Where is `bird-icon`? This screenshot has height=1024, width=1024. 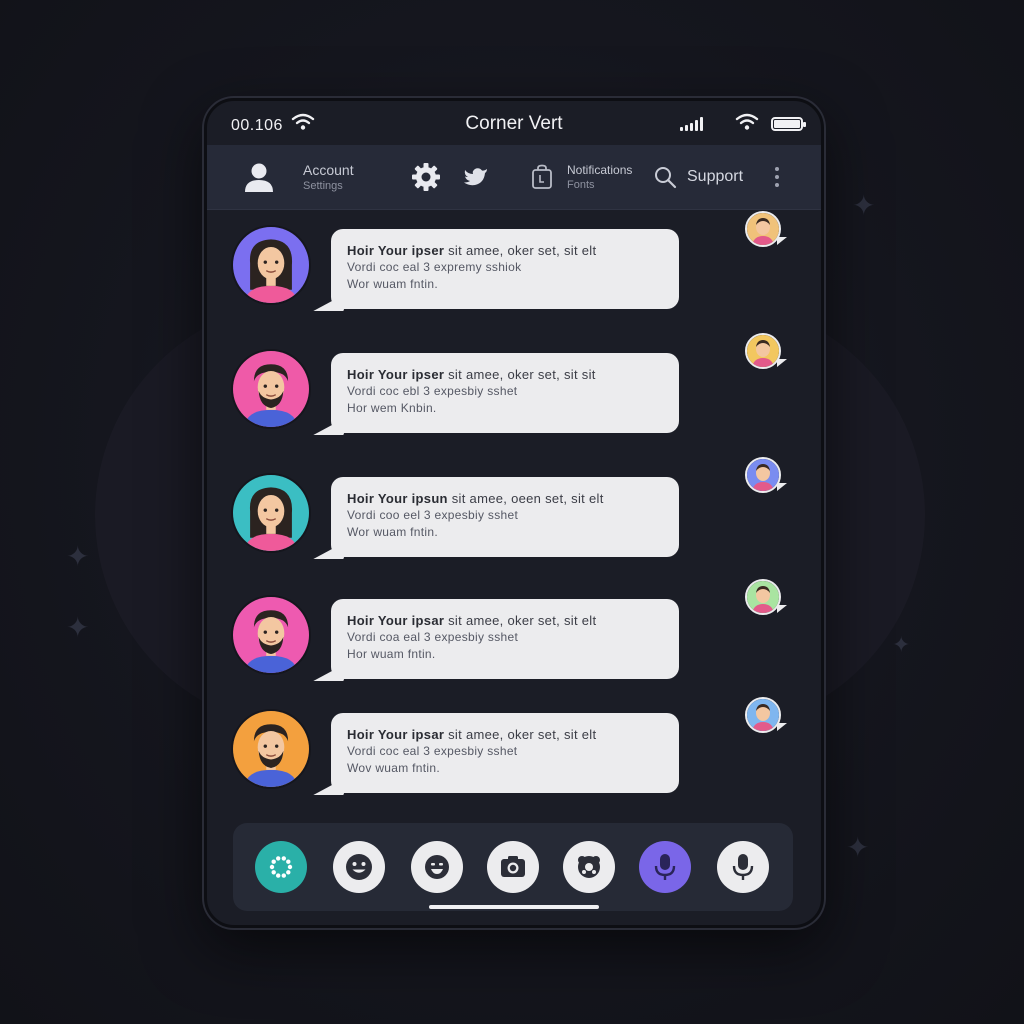
bird-icon is located at coordinates (476, 177).